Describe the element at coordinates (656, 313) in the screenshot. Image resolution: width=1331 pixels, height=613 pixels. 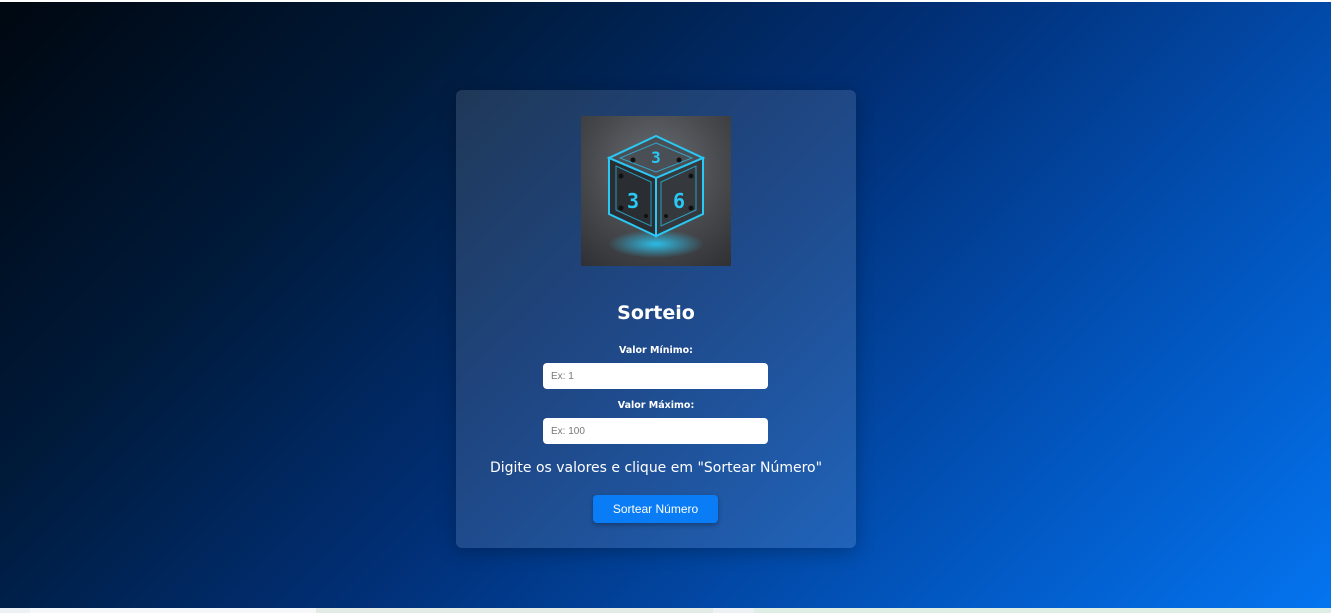
I see `page-title: Sorteio` at that location.